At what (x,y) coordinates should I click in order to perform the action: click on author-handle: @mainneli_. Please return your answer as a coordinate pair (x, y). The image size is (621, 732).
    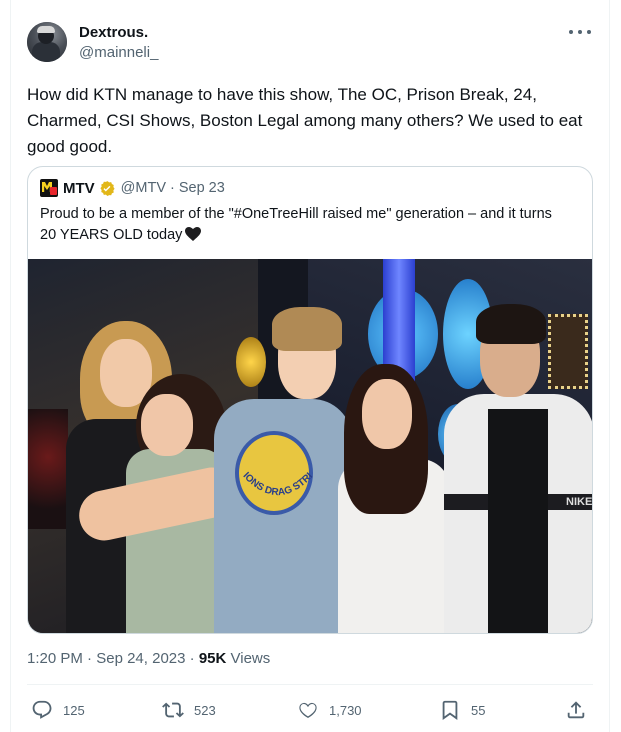
    Looking at the image, I should click on (118, 52).